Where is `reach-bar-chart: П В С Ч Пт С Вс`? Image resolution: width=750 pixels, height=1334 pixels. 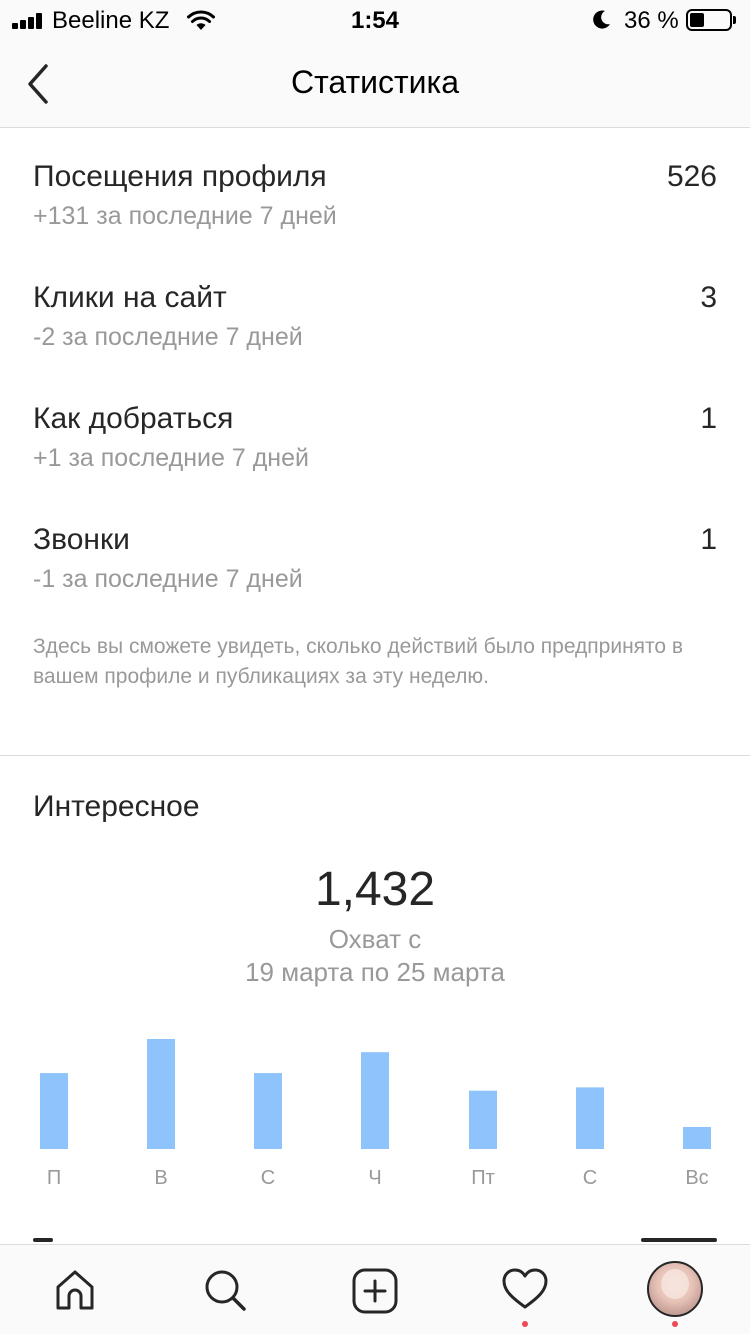 reach-bar-chart: П В С Ч Пт С Вс is located at coordinates (375, 1114).